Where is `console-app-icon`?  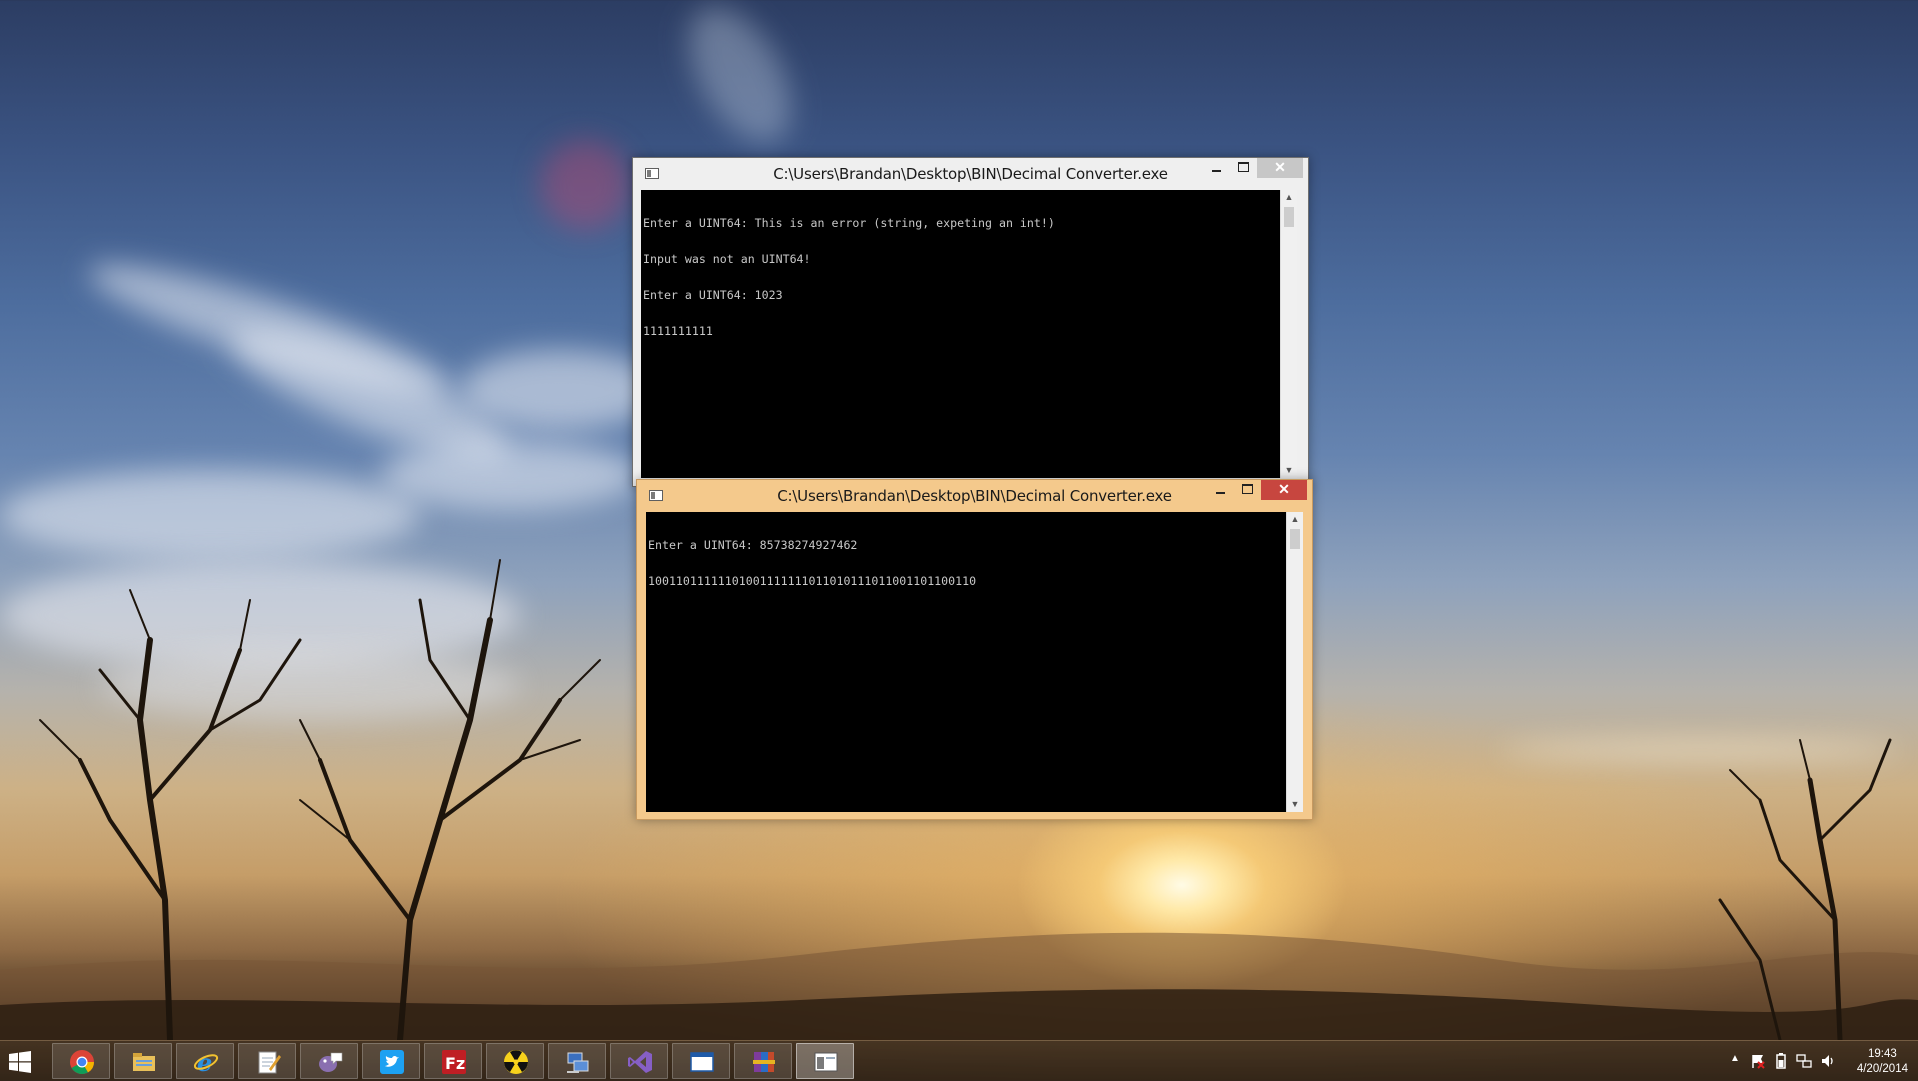 console-app-icon is located at coordinates (826, 1062).